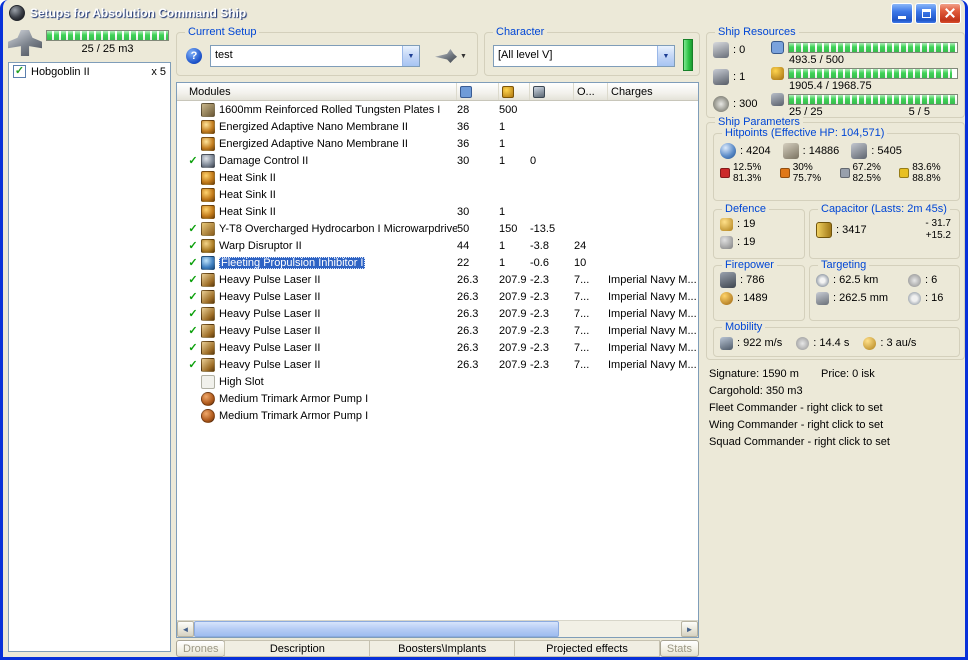  I want to click on character-select: [All level V] ▼, so click(584, 56).